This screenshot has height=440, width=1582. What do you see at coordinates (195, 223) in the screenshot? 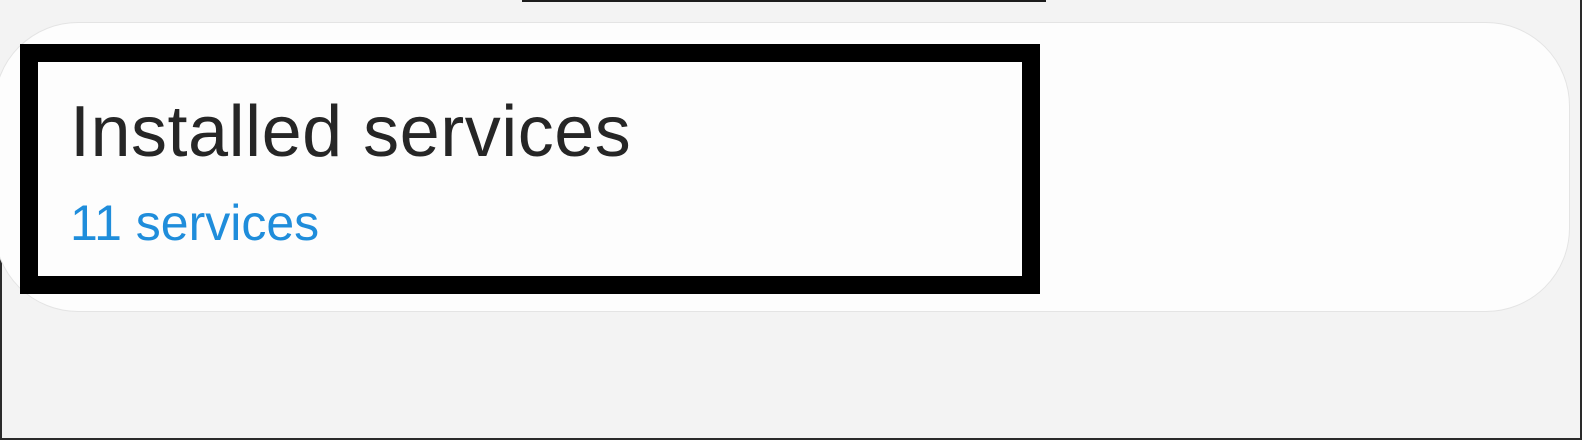
I see `services-count: 11 services` at bounding box center [195, 223].